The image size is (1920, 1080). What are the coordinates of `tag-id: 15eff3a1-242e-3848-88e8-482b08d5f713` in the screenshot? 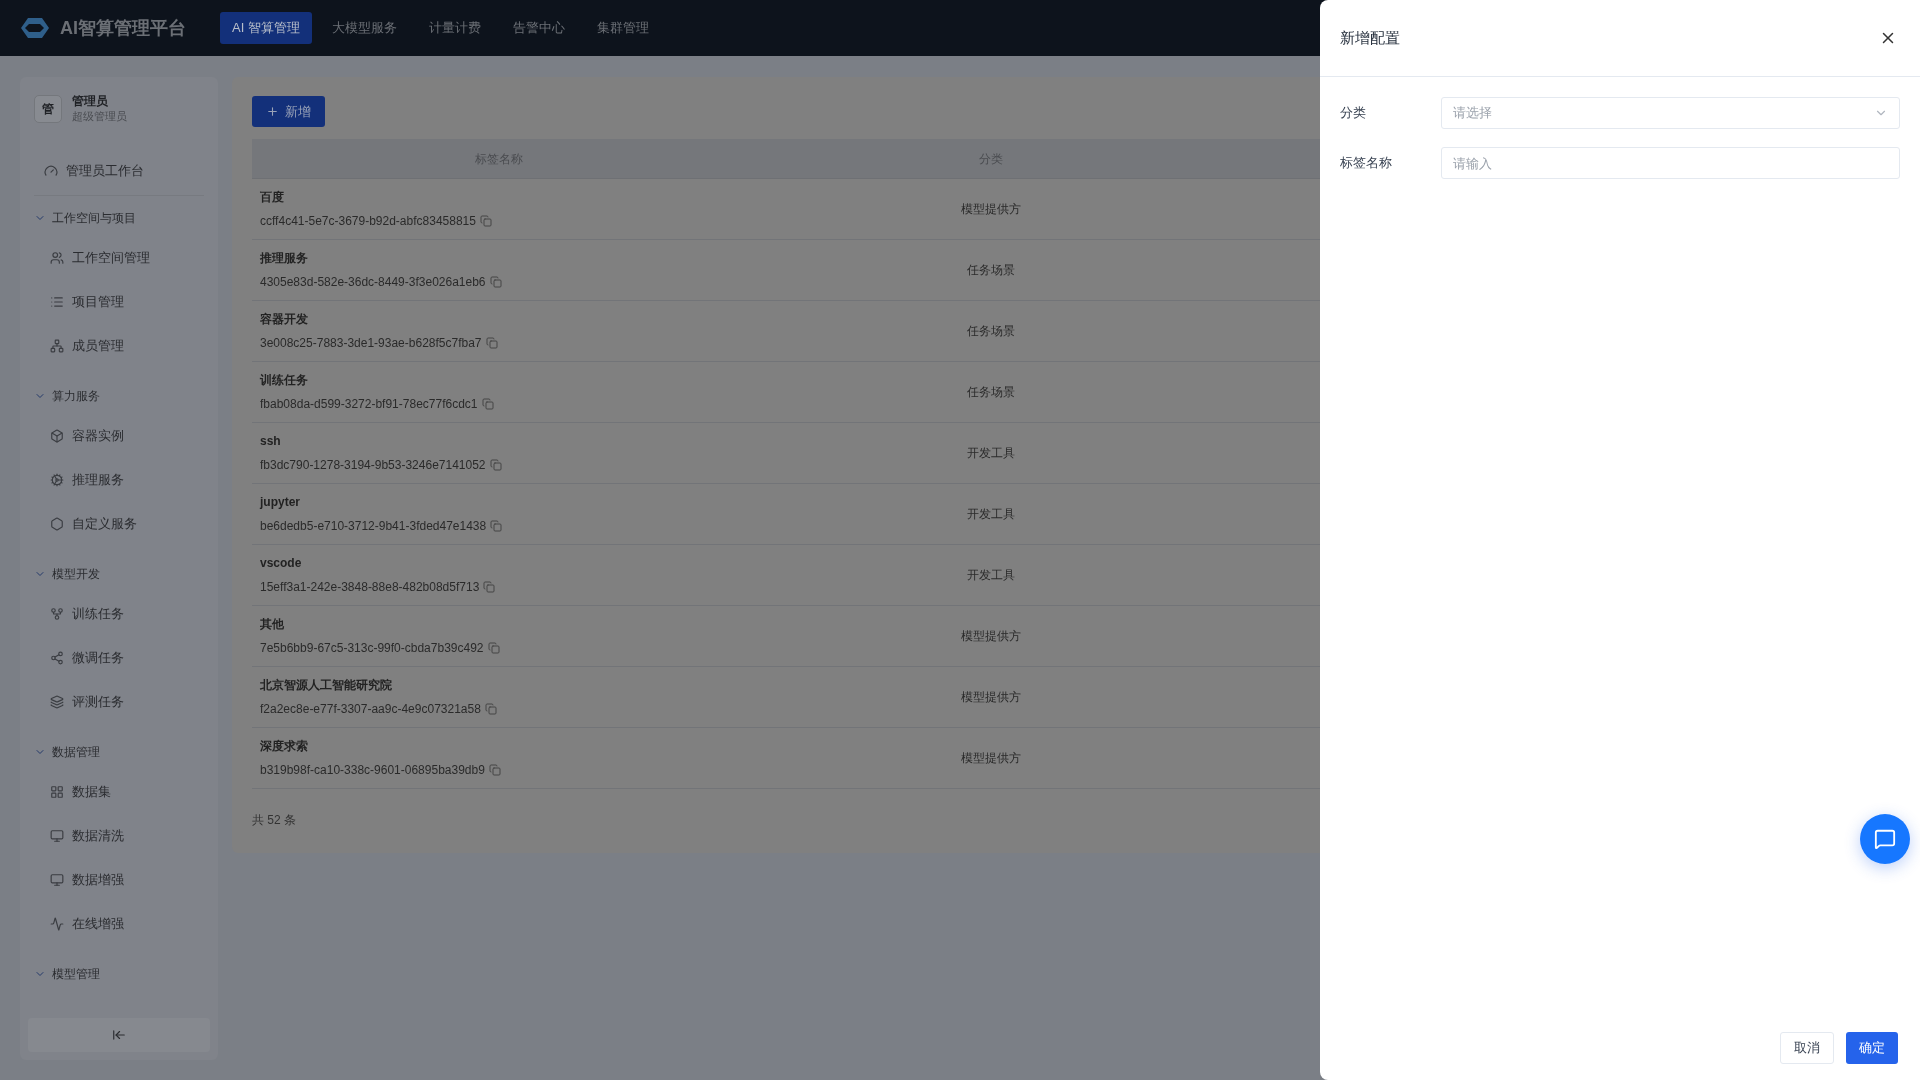 It's located at (370, 587).